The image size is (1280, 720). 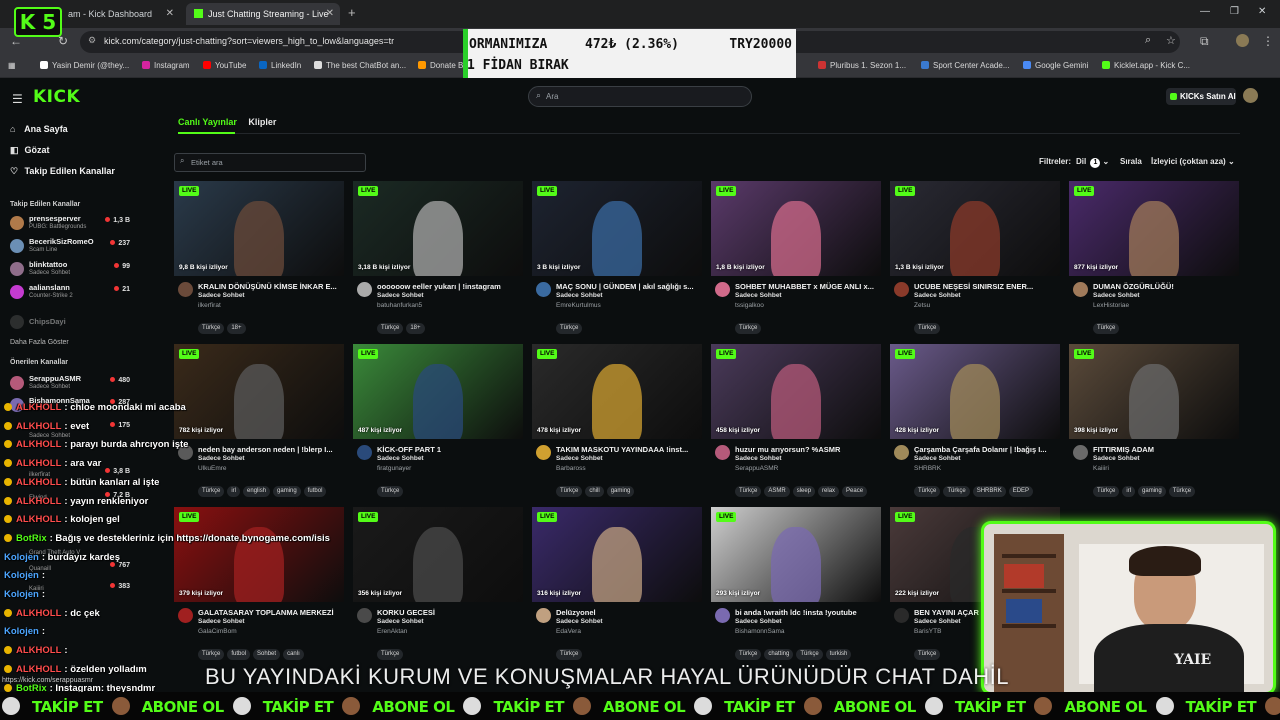 I want to click on stream-title: bi anda !wraith ldc !insta !youtube, so click(x=808, y=612).